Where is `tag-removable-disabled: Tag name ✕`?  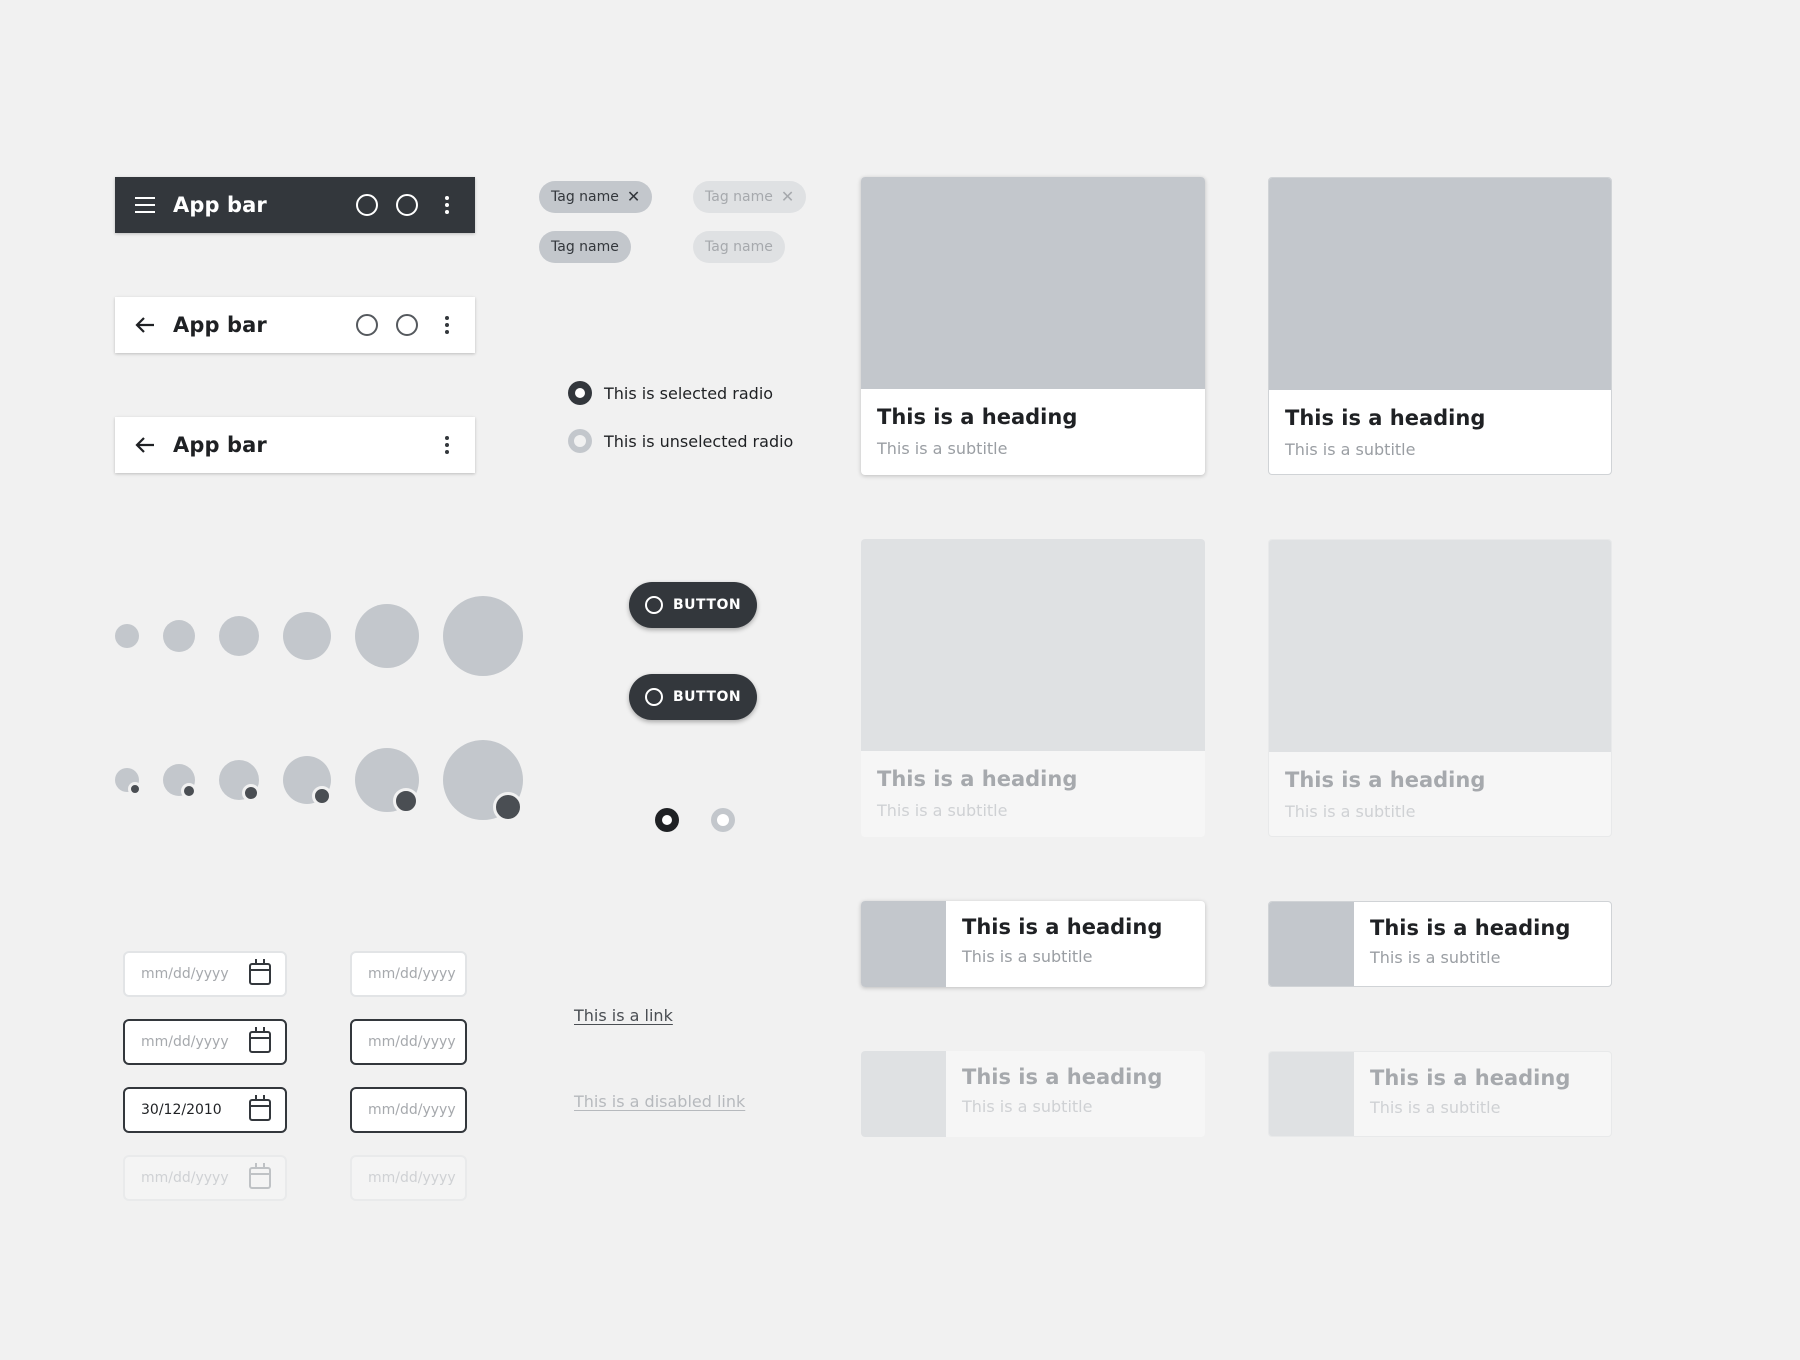 tag-removable-disabled: Tag name ✕ is located at coordinates (750, 197).